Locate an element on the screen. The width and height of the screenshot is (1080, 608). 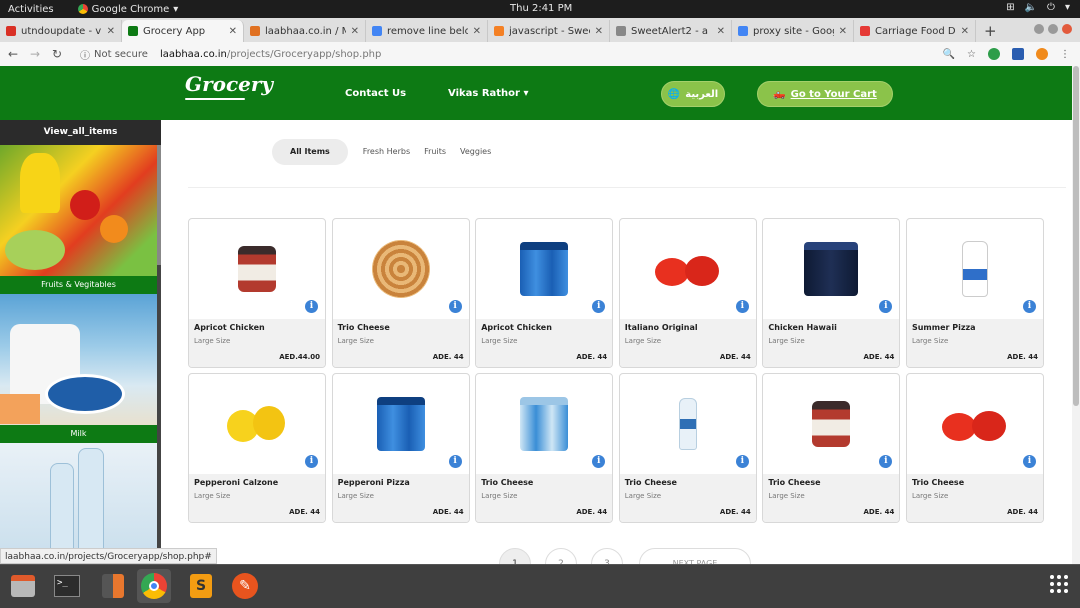
menu-icon: ⋮ is located at coordinates (1065, 54).